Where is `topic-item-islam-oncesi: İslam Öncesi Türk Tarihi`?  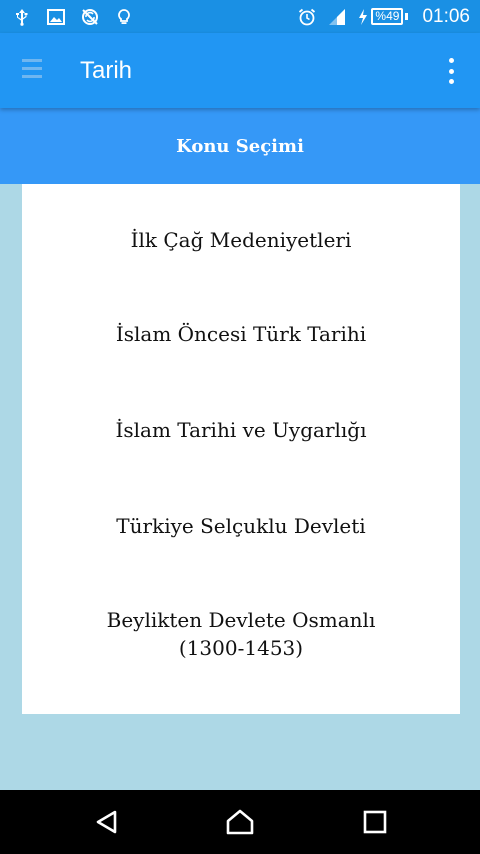
topic-item-islam-oncesi: İslam Öncesi Türk Tarihi is located at coordinates (241, 334).